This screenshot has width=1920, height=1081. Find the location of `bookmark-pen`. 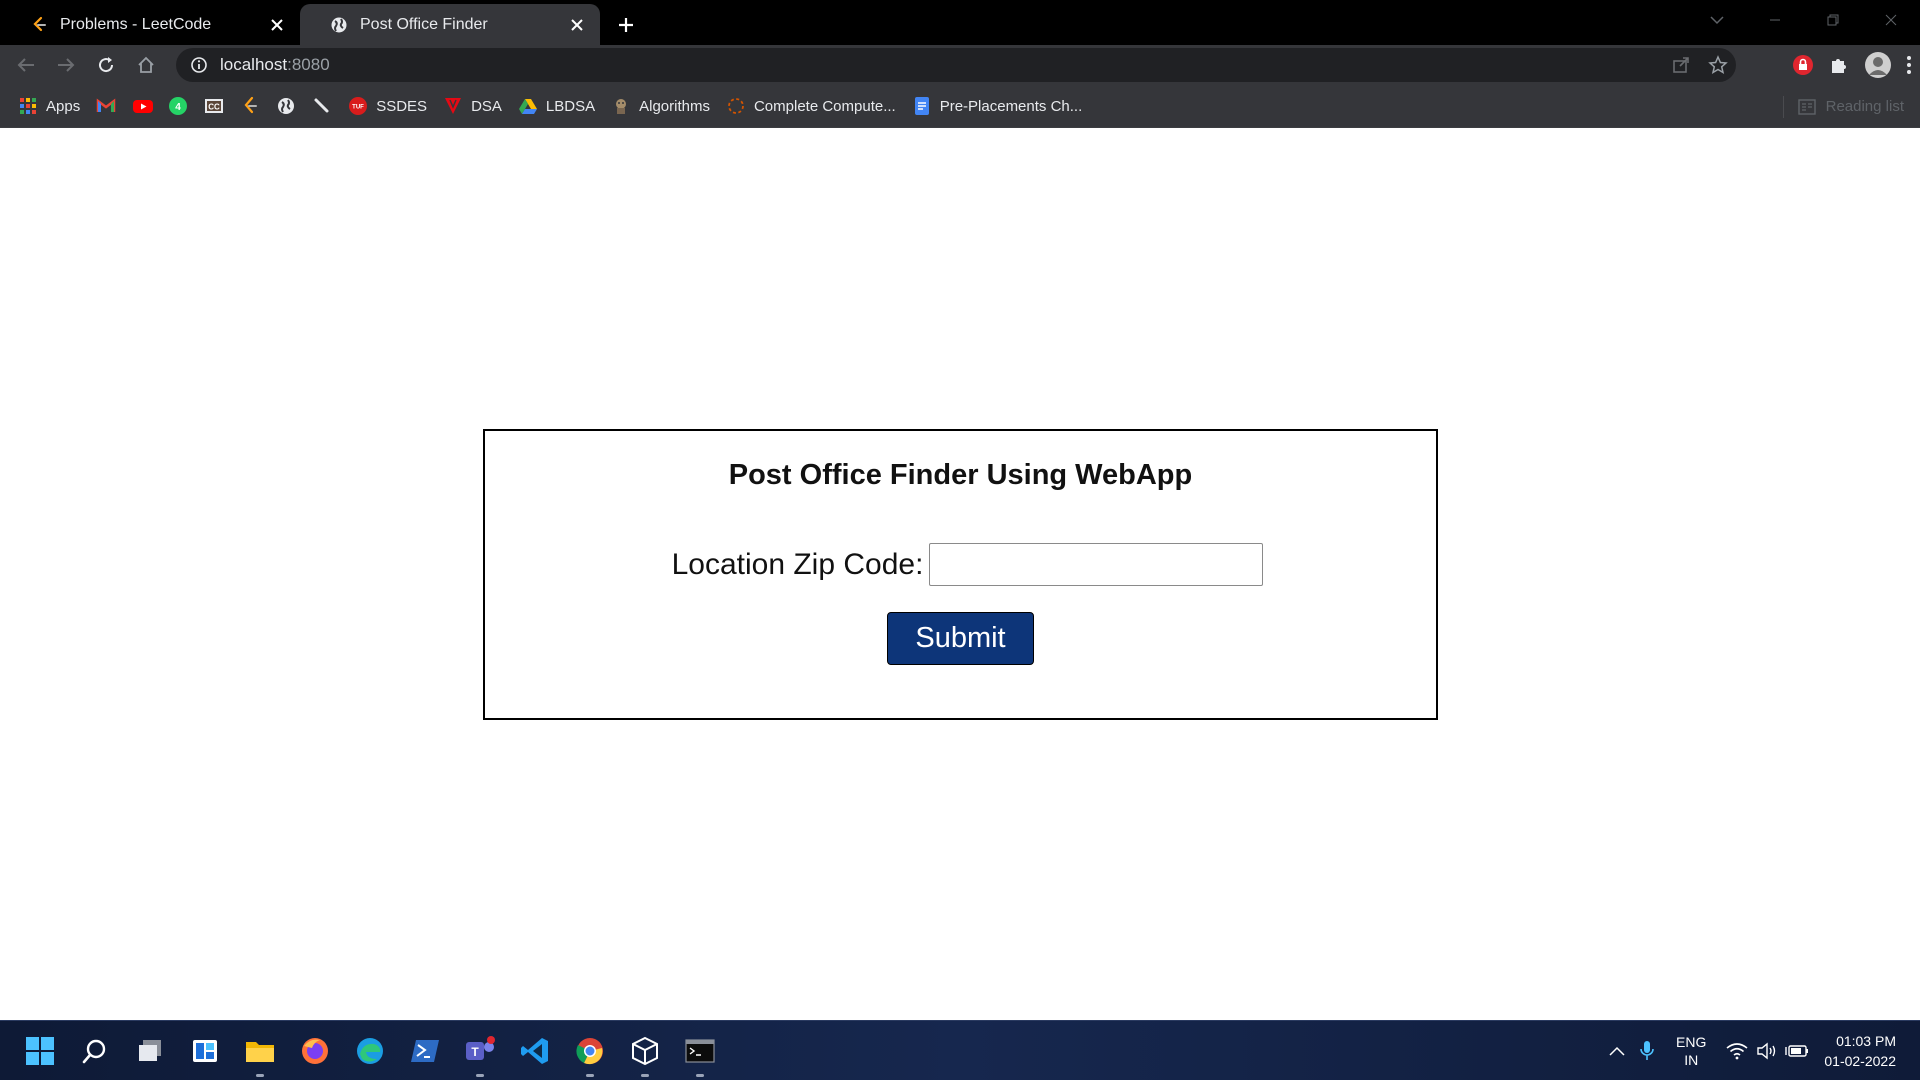

bookmark-pen is located at coordinates (322, 106).